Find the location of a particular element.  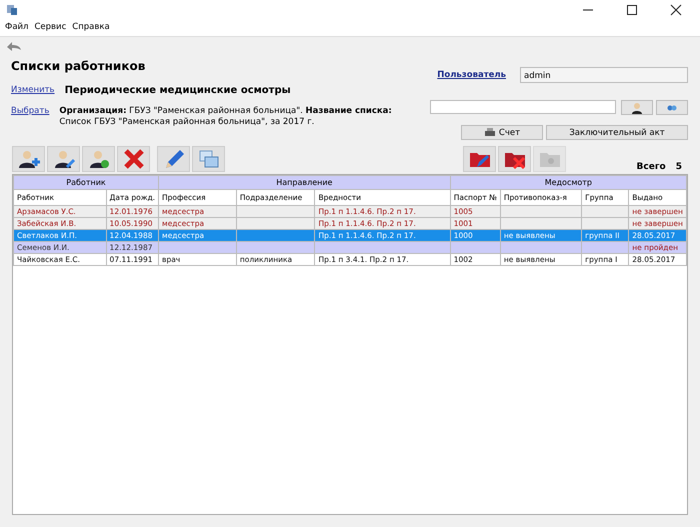

person-plus-icon is located at coordinates (29, 159).